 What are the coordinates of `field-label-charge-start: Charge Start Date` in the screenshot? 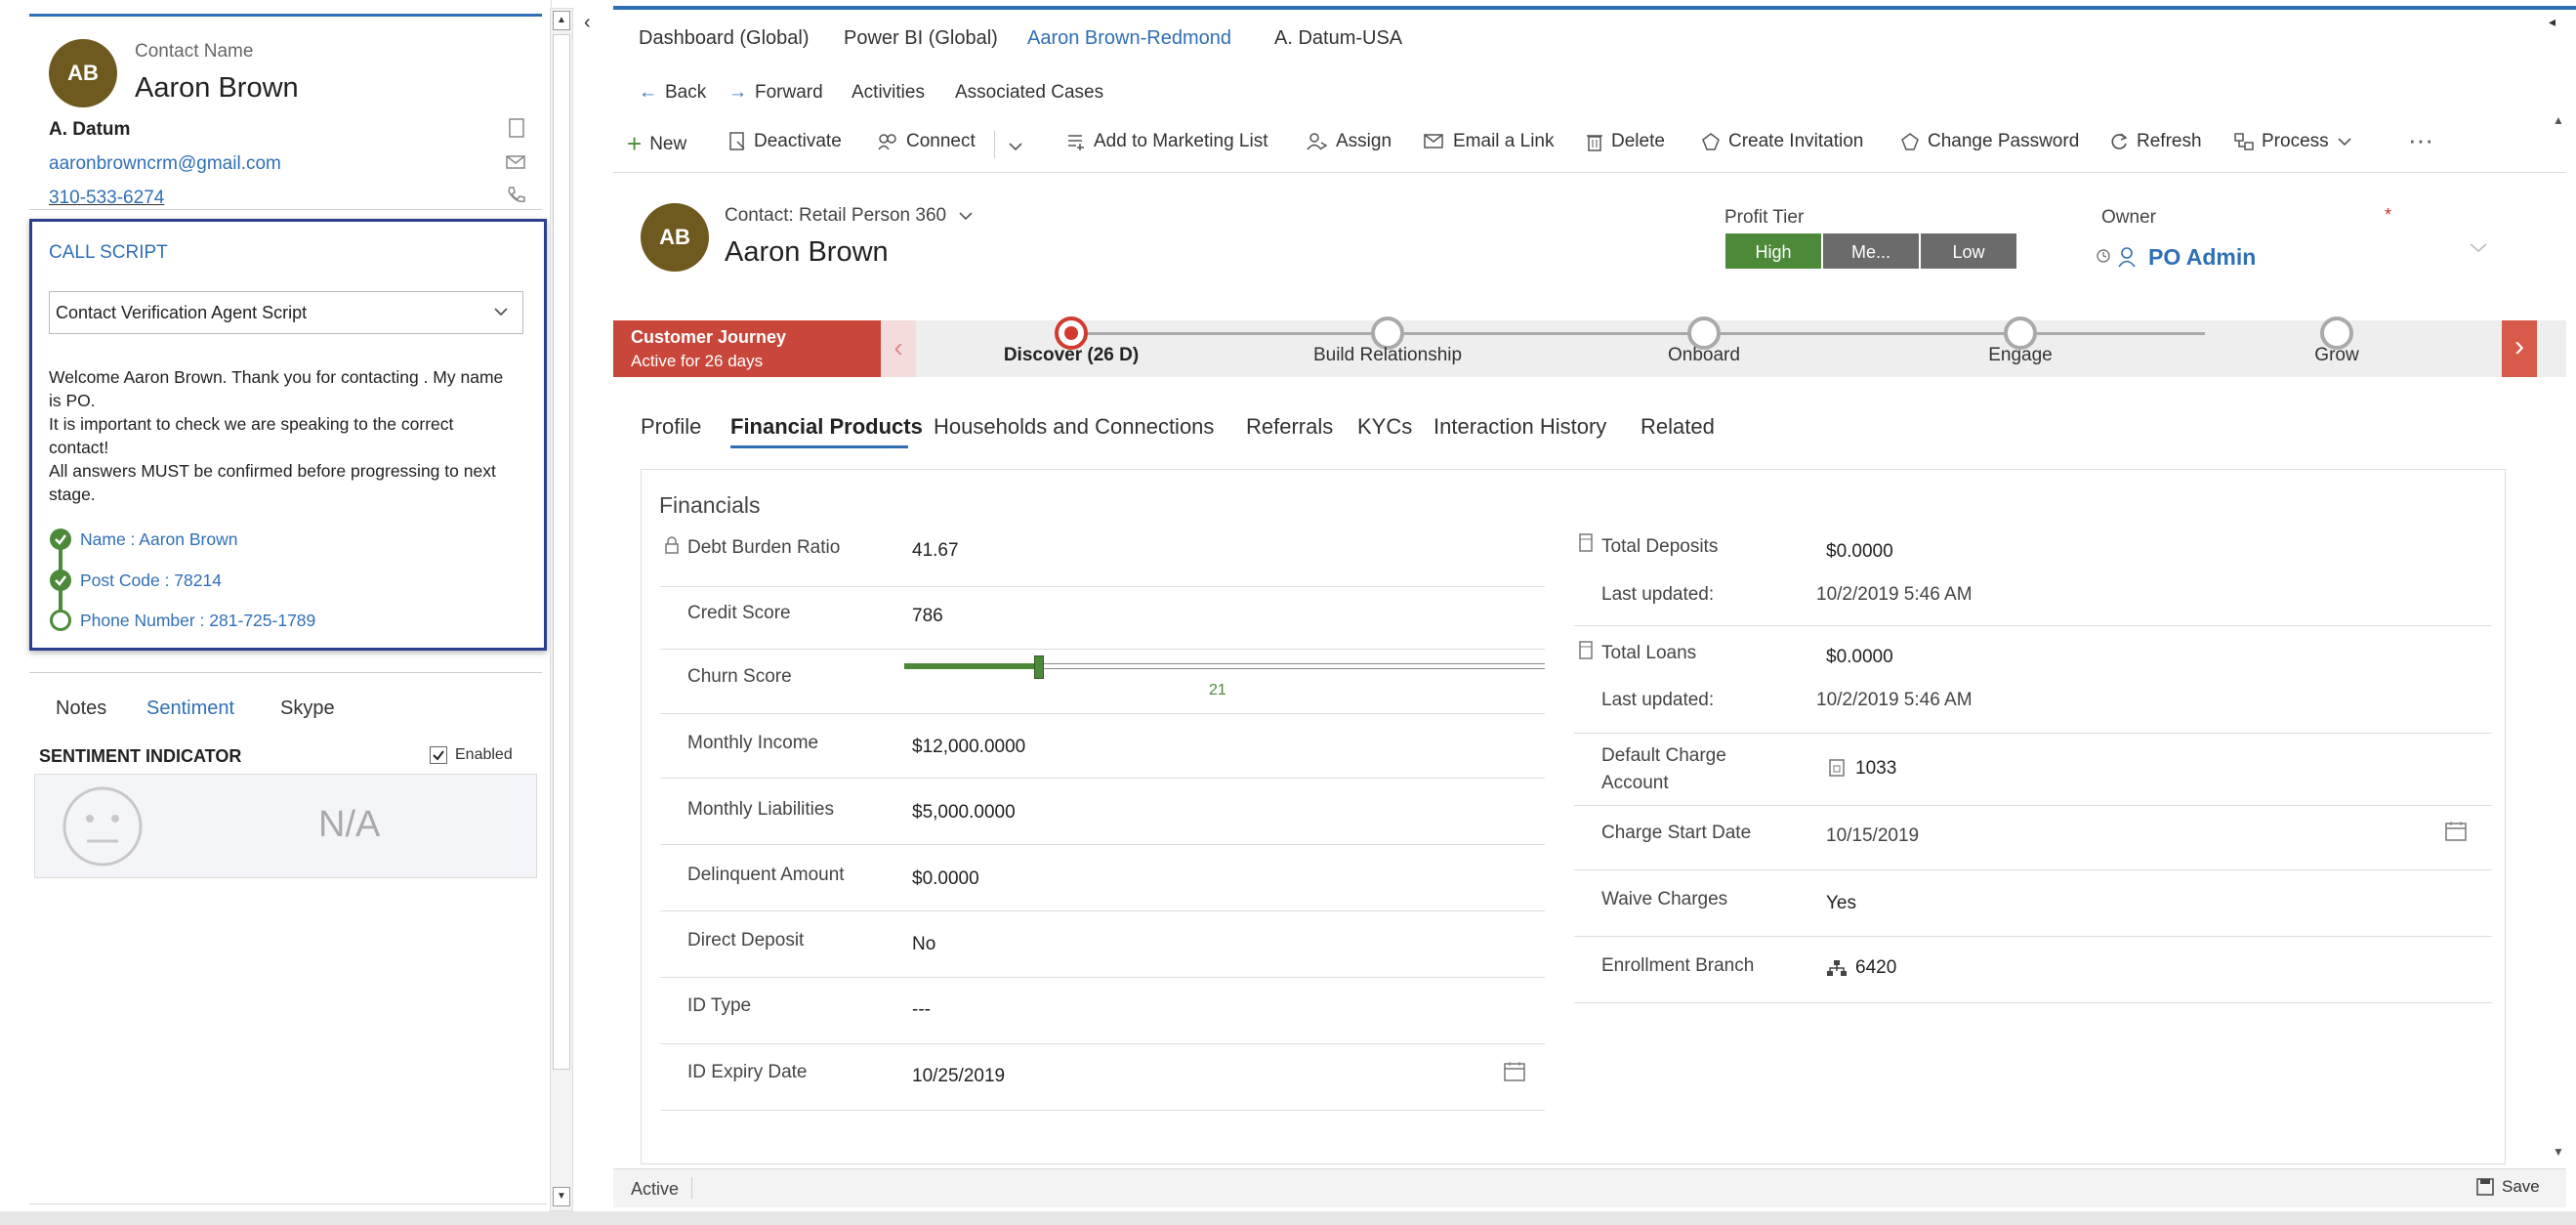 It's located at (1676, 833).